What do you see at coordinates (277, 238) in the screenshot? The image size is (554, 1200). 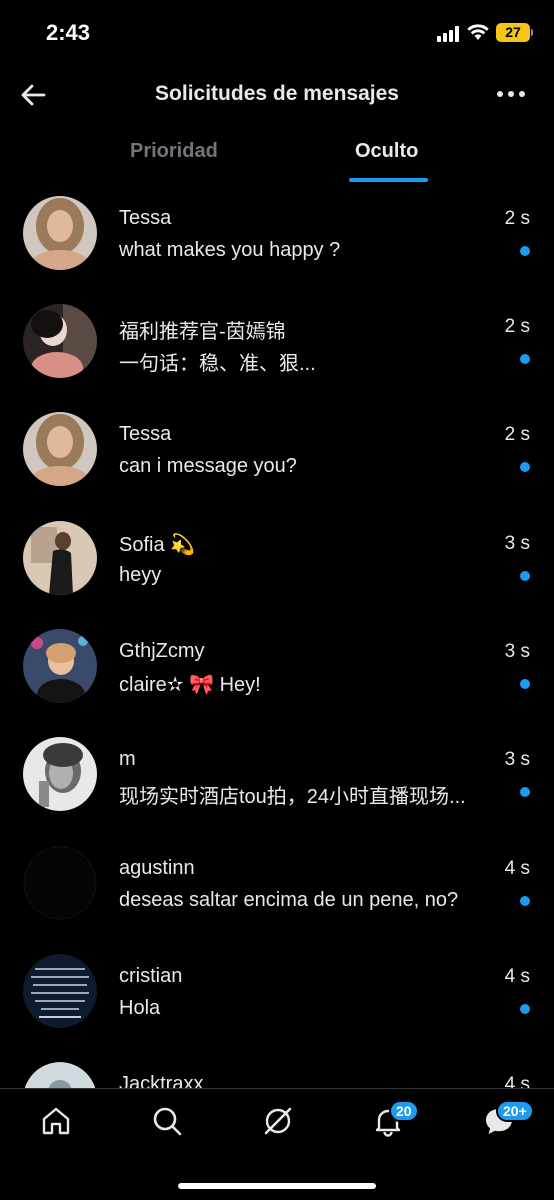 I see `message-request-row: Tessa what makes you happy ? 2 s` at bounding box center [277, 238].